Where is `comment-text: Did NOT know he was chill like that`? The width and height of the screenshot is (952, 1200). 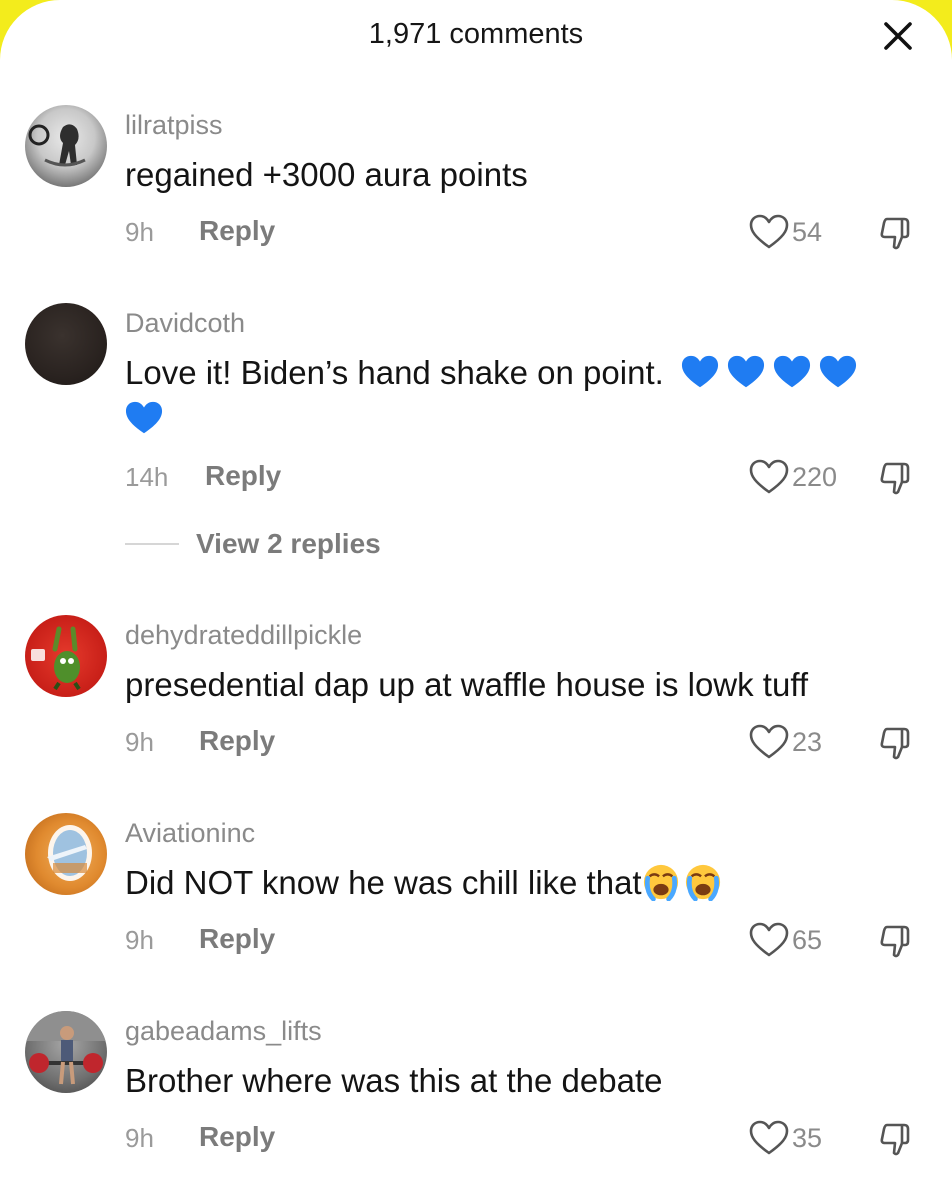
comment-text: Did NOT know he was chill like that is located at coordinates (383, 882).